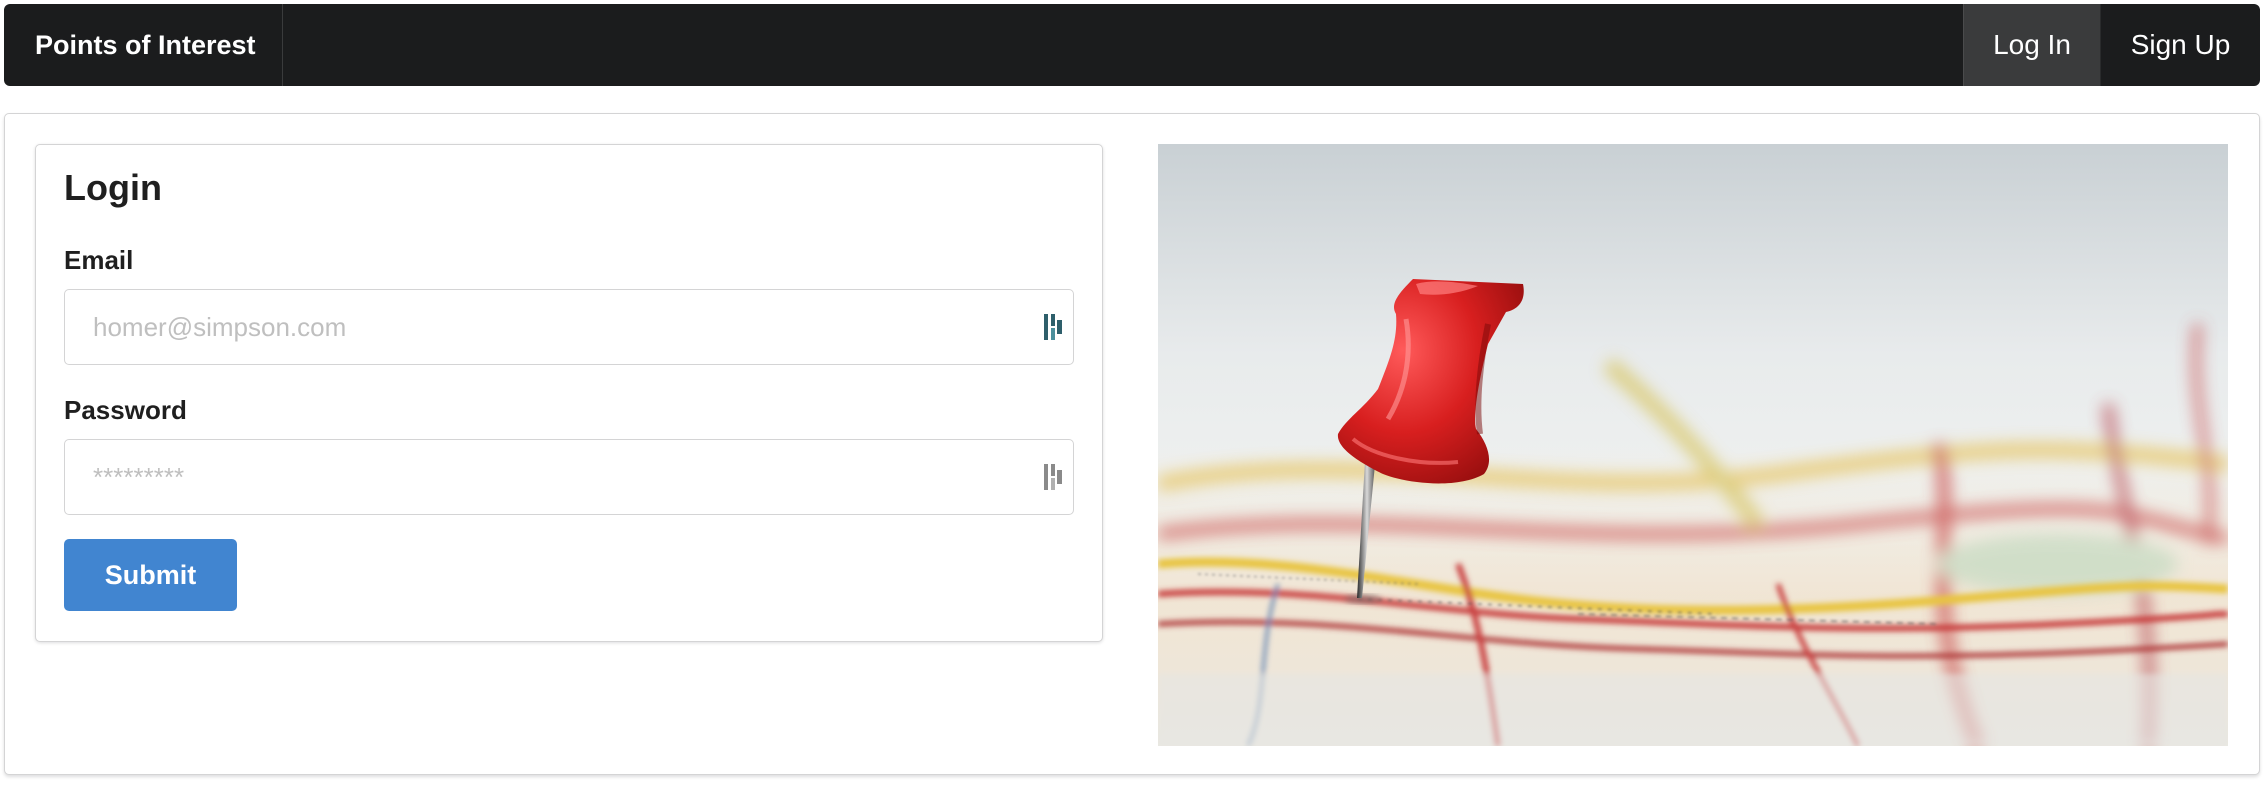 This screenshot has width=2266, height=788. I want to click on password-field-wrapper, so click(569, 477).